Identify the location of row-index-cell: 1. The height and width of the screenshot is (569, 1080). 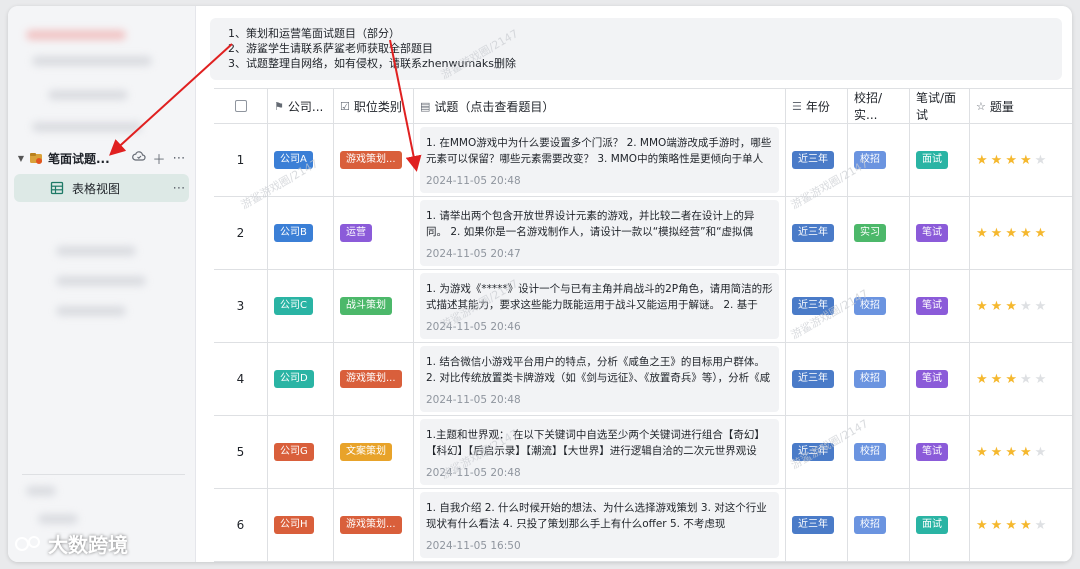
(241, 160).